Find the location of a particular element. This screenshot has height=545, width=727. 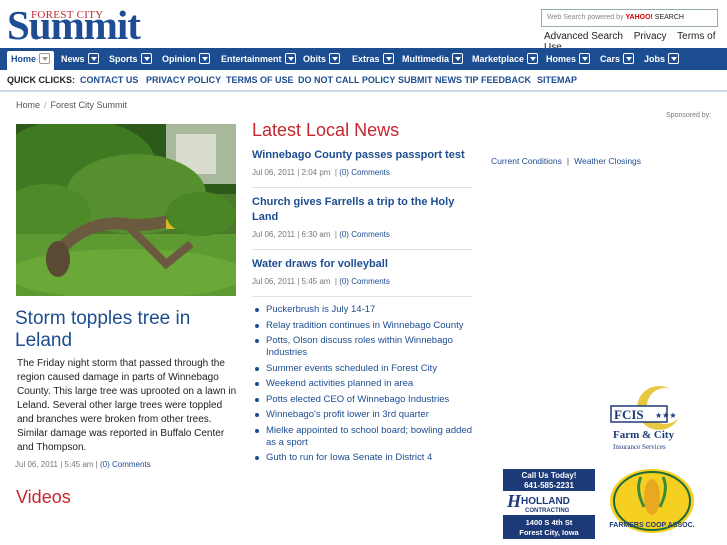

fcis-logo: FCIS ★★★ Farm & City Insurance Services is located at coordinates (646, 418).